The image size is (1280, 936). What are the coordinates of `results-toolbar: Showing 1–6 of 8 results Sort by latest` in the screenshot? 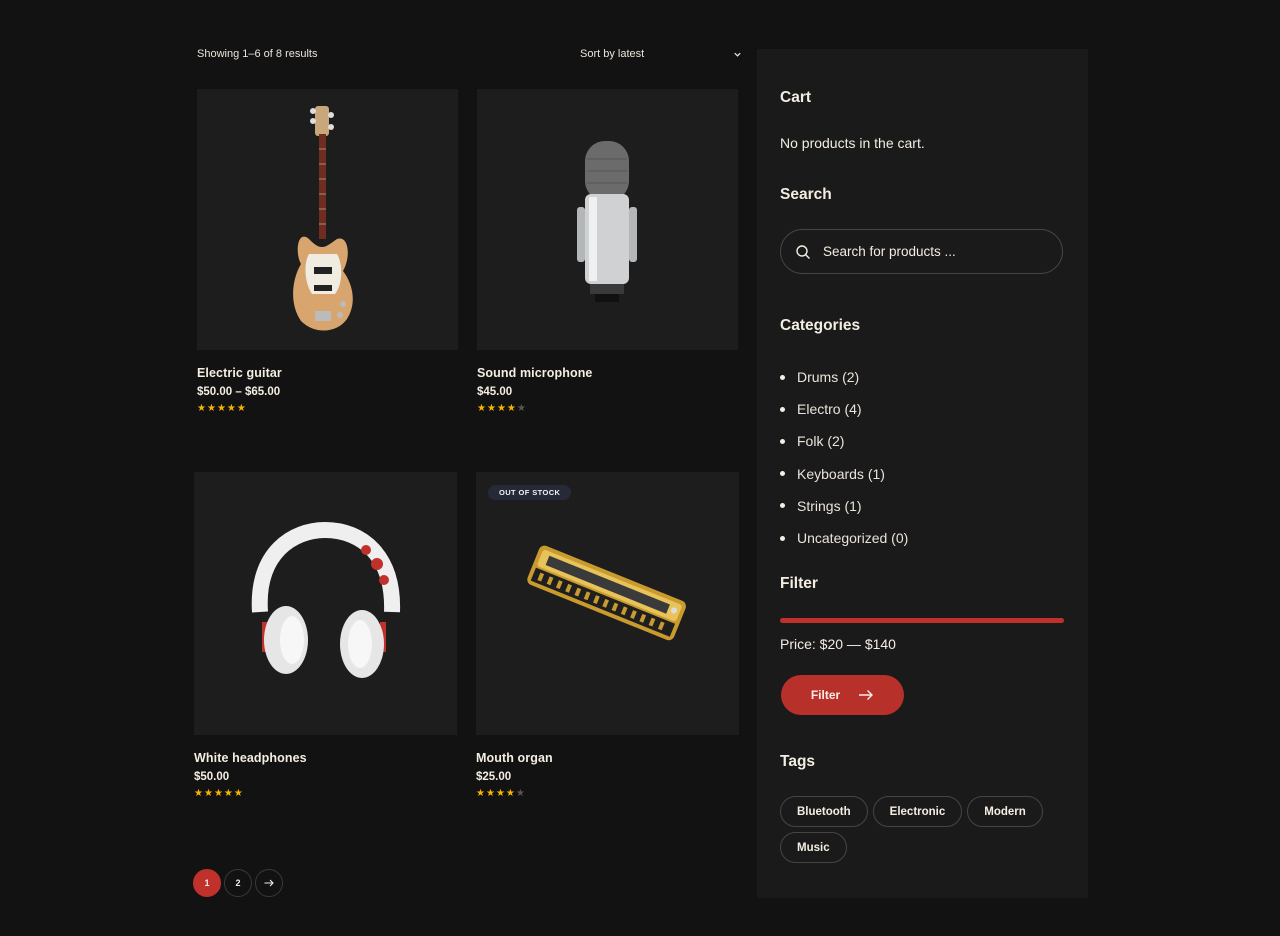 It's located at (469, 54).